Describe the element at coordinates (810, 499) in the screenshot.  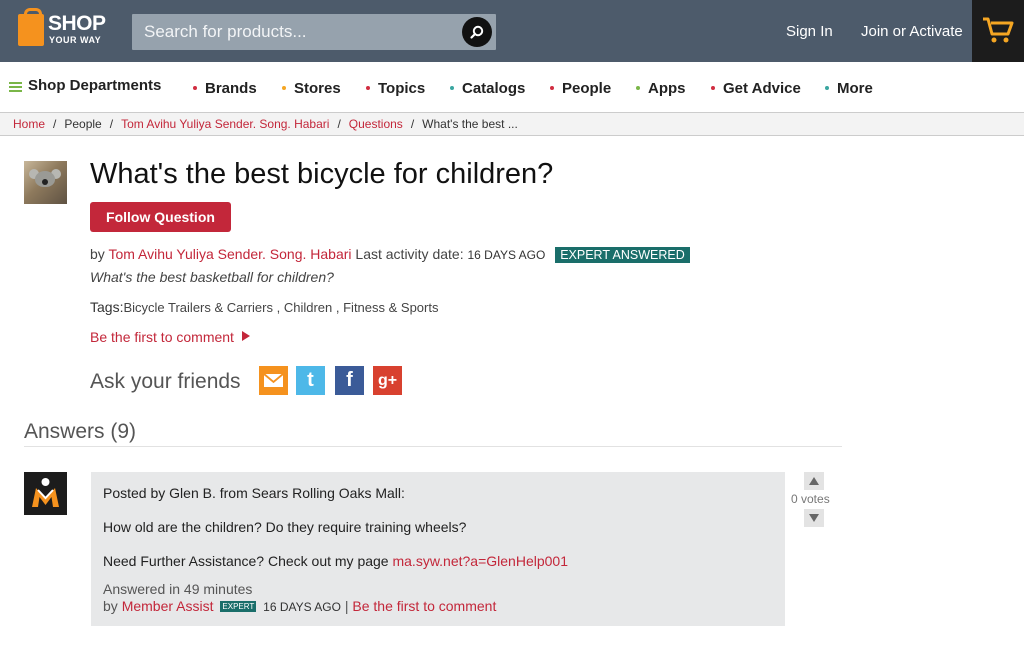
I see `vote-count: 0 votes` at that location.